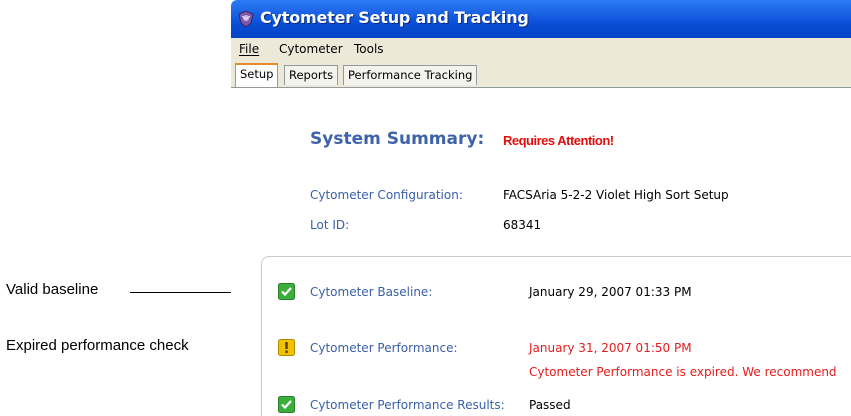 The height and width of the screenshot is (416, 851). What do you see at coordinates (616, 195) in the screenshot?
I see `cytometer-configuration-value: FACSAria 5-2-2 Violet High Sort Setup` at bounding box center [616, 195].